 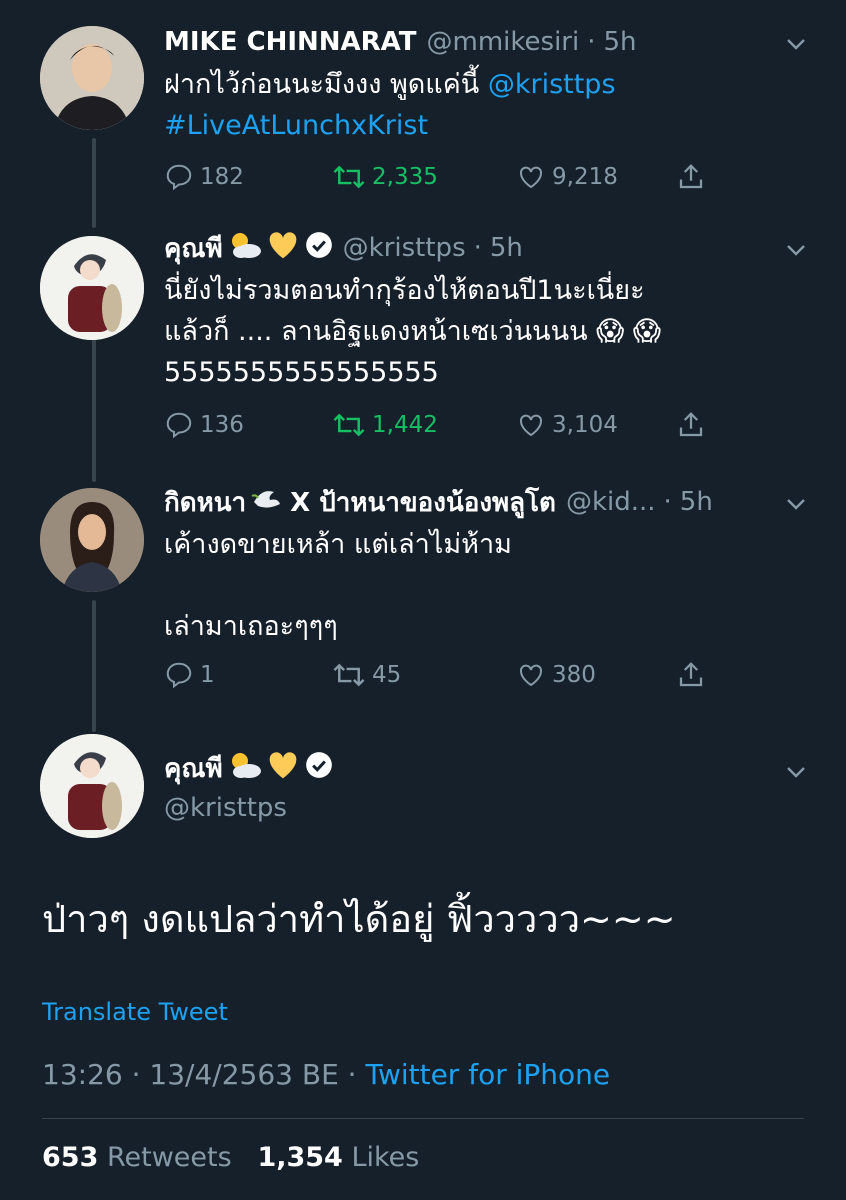 What do you see at coordinates (248, 675) in the screenshot?
I see `reply-button: 1` at bounding box center [248, 675].